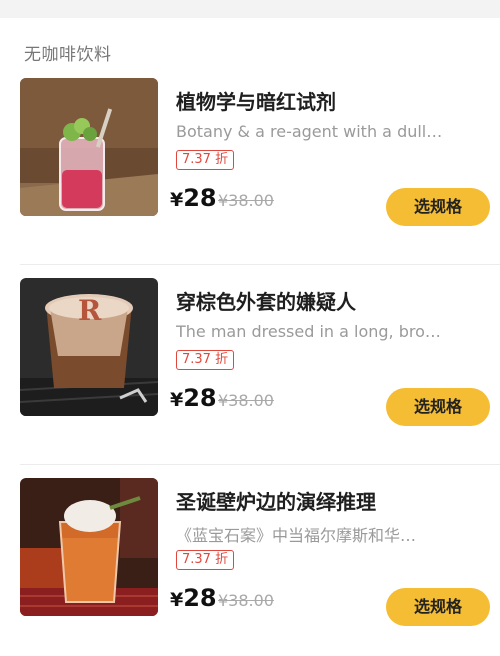  I want to click on section-title: 无咖啡饮料, so click(68, 55).